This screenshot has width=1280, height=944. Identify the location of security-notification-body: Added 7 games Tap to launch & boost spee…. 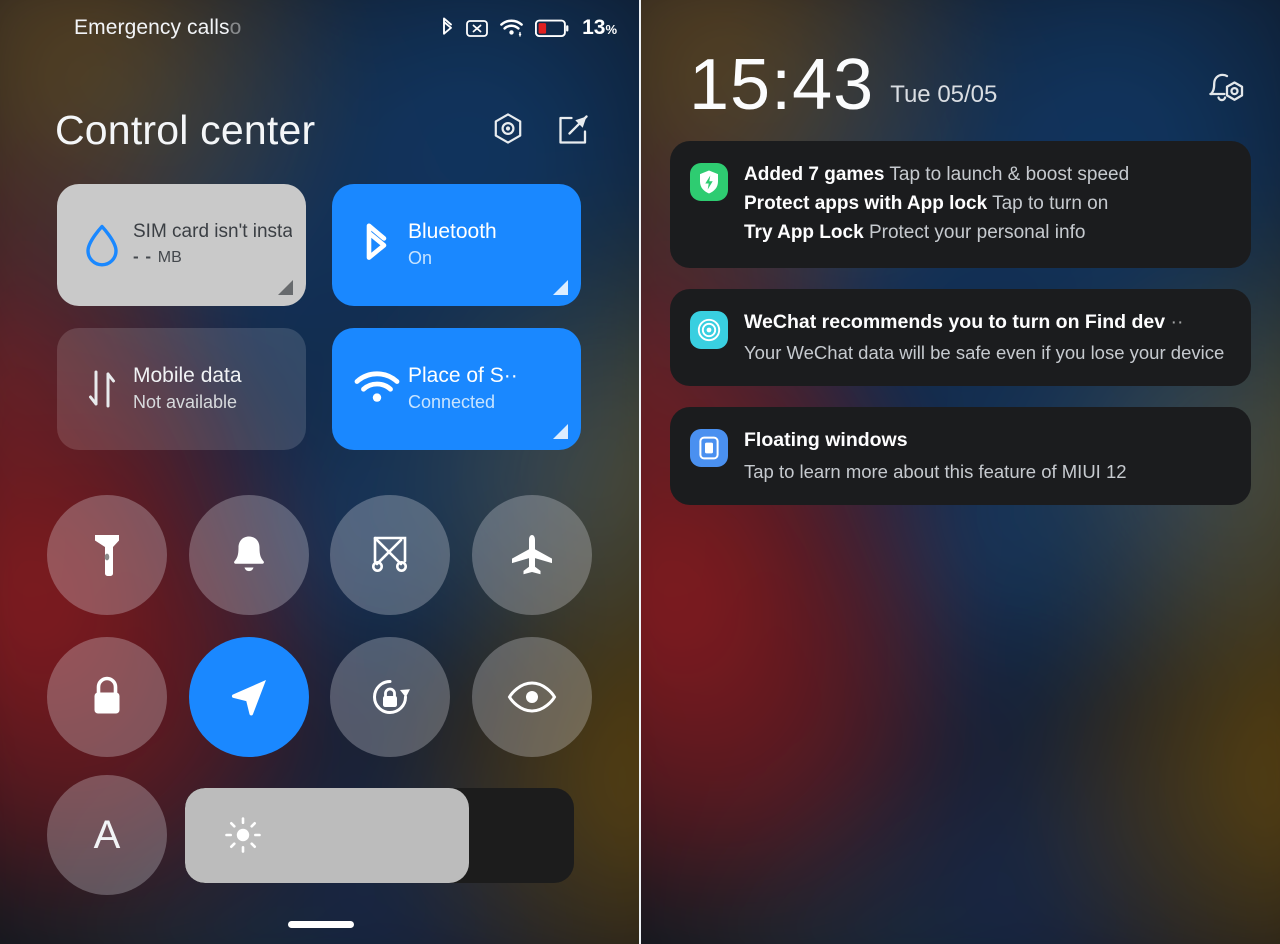
(988, 204).